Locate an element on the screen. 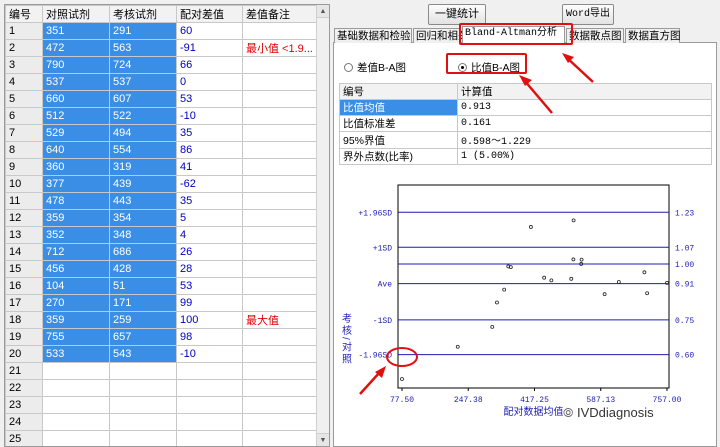  result-label-cell: 比值标准差 is located at coordinates (398, 123).